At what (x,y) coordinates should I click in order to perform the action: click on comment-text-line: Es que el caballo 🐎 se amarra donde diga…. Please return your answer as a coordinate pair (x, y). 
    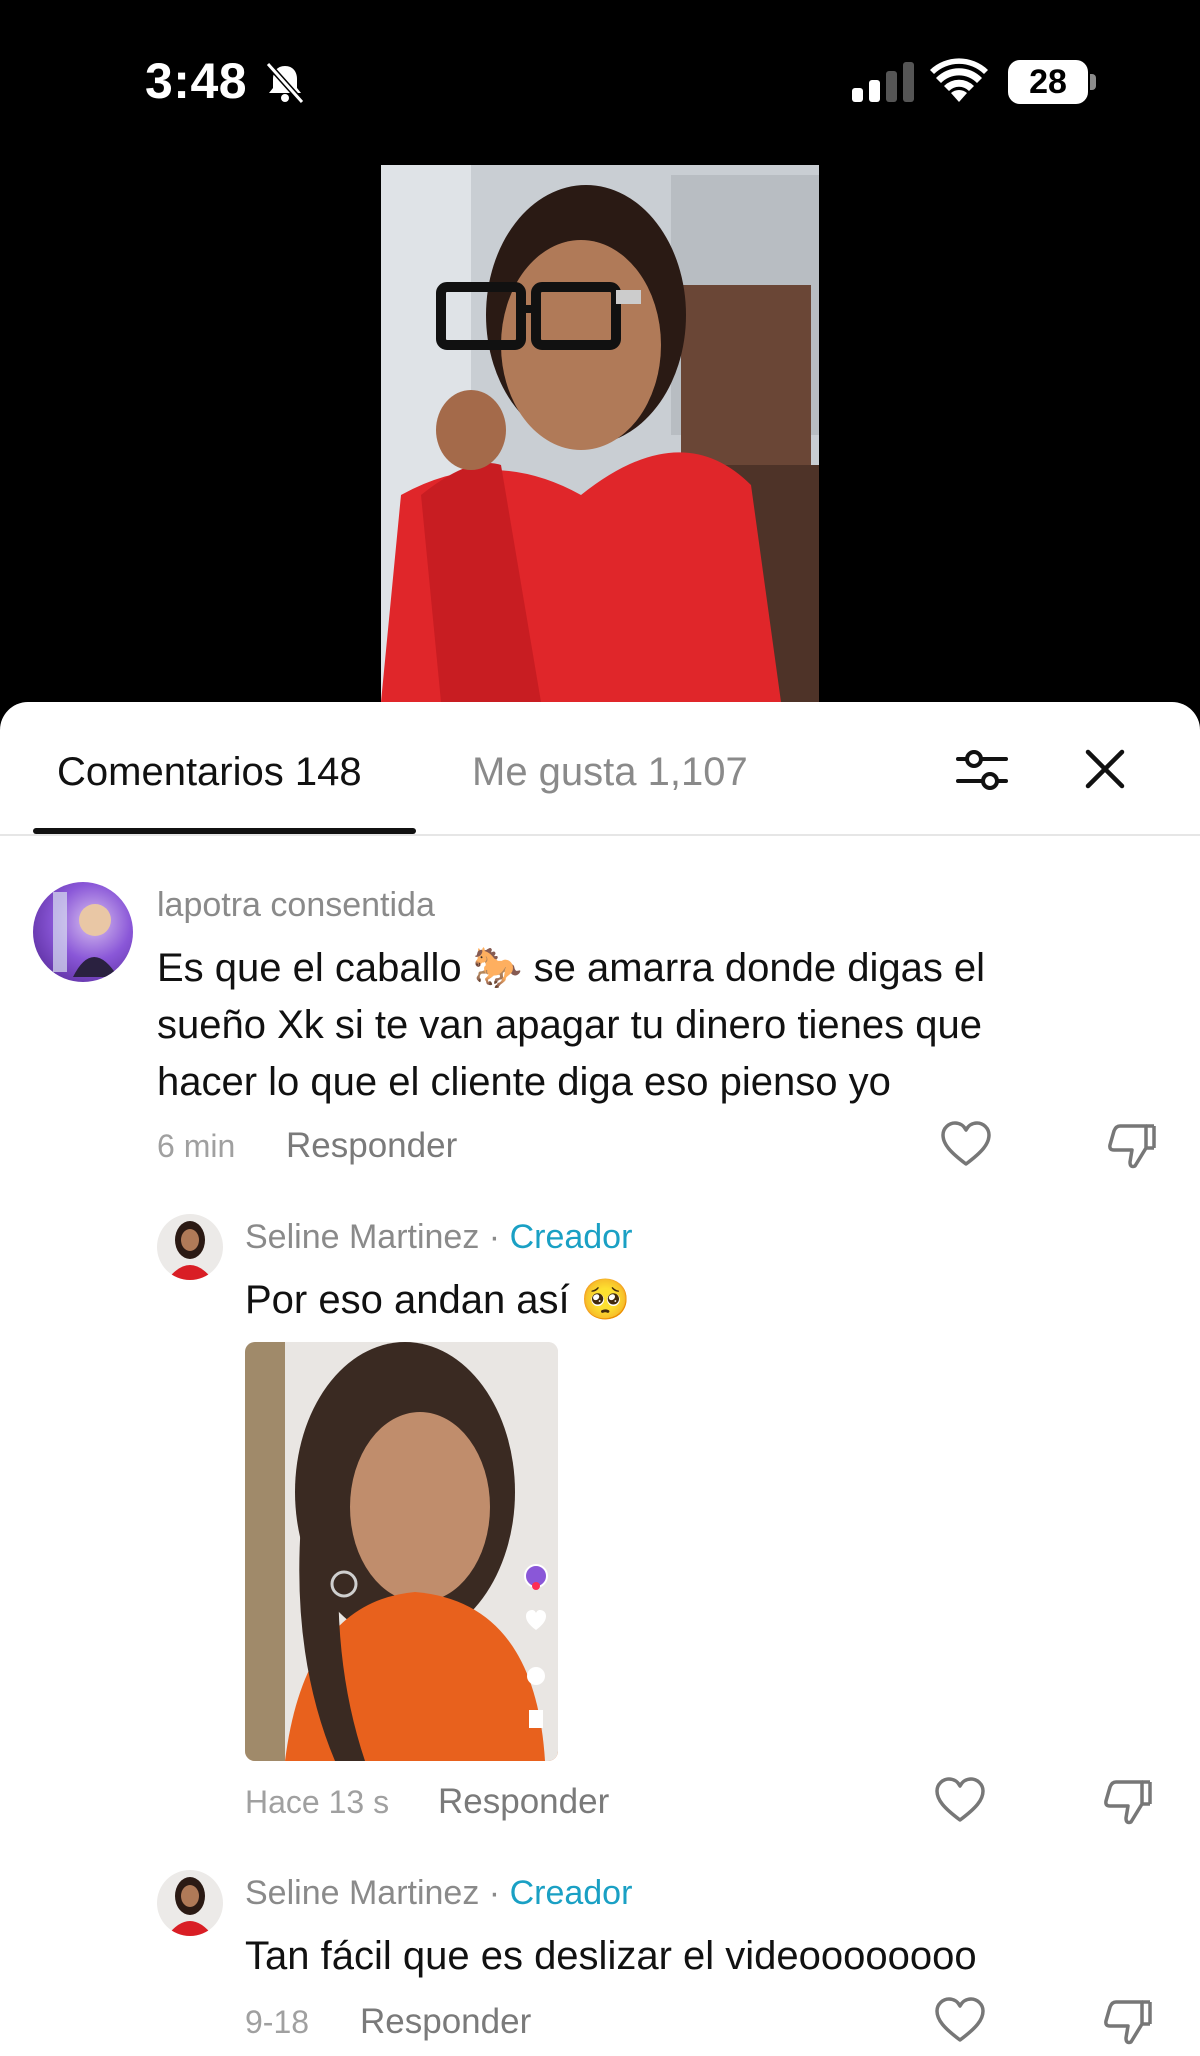
    Looking at the image, I should click on (571, 968).